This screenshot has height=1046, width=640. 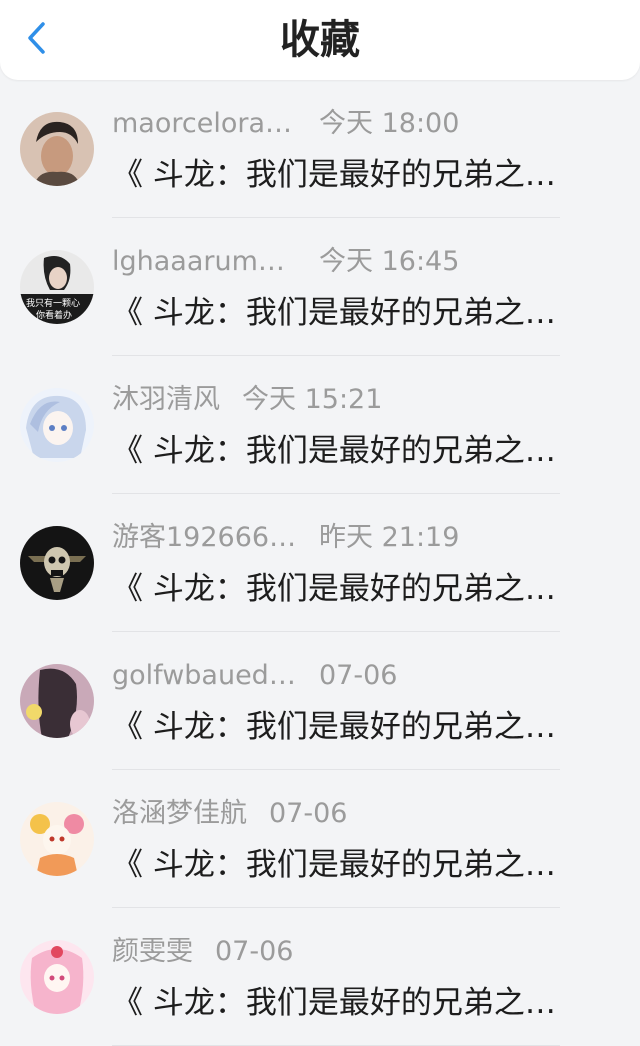 I want to click on item-meta: golfwbauedxyz 07-06, so click(x=254, y=676).